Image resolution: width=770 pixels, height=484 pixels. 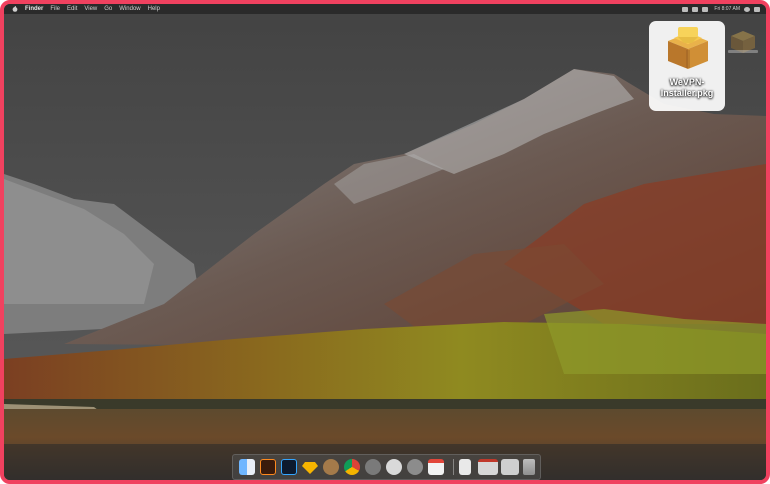 I want to click on dock, so click(x=386, y=467).